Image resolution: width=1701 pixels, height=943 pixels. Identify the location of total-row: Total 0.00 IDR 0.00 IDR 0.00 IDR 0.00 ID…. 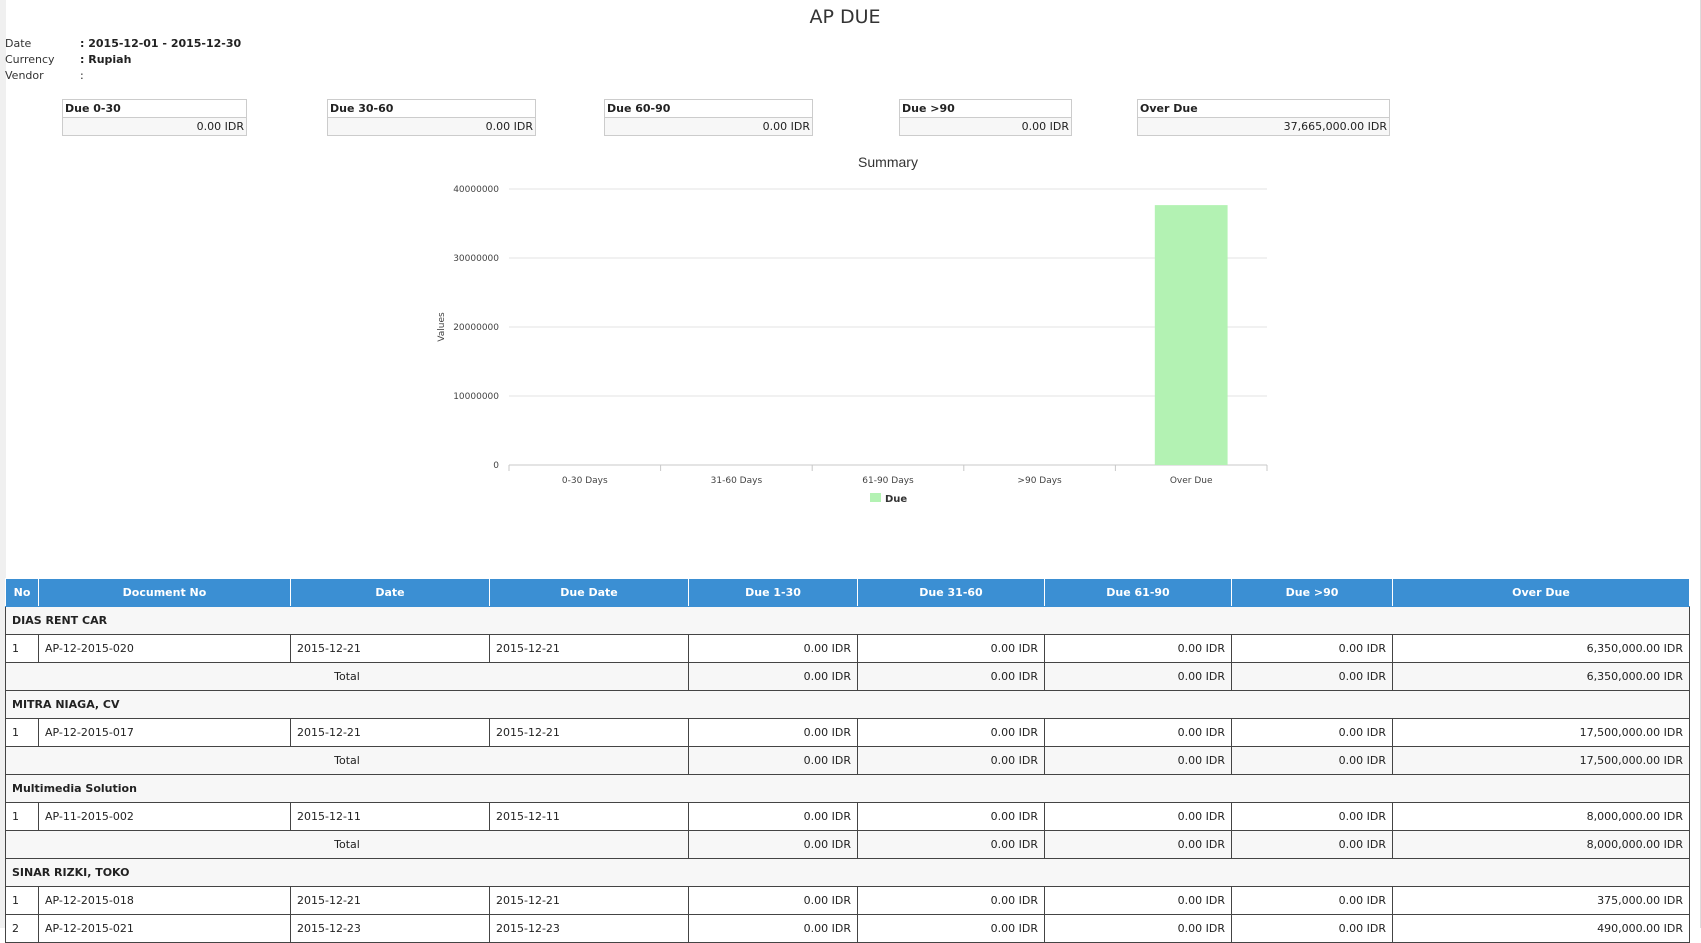
(847, 676).